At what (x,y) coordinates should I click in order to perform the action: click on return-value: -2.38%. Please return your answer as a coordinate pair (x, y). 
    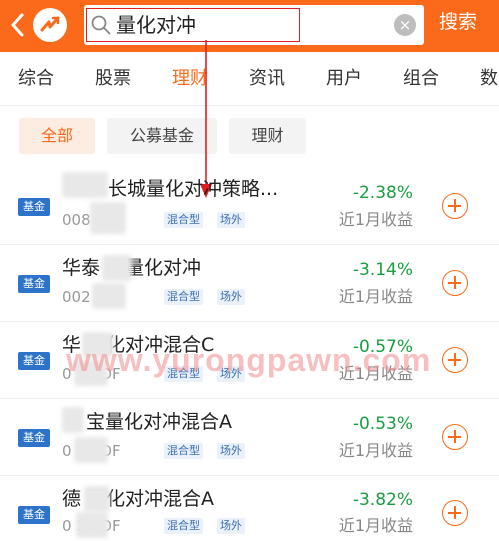
    Looking at the image, I should click on (382, 193).